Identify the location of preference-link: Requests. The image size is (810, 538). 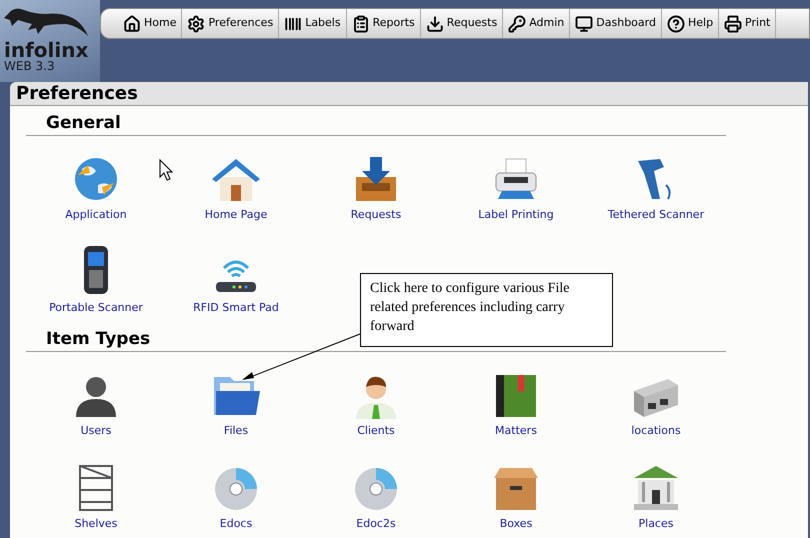
(376, 182).